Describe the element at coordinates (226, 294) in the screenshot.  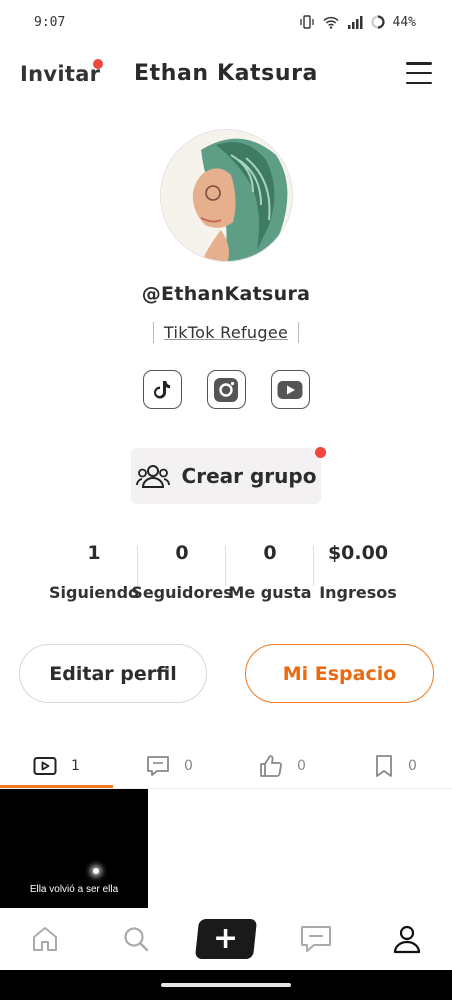
I see `profile-handle: @EthanKatsura` at that location.